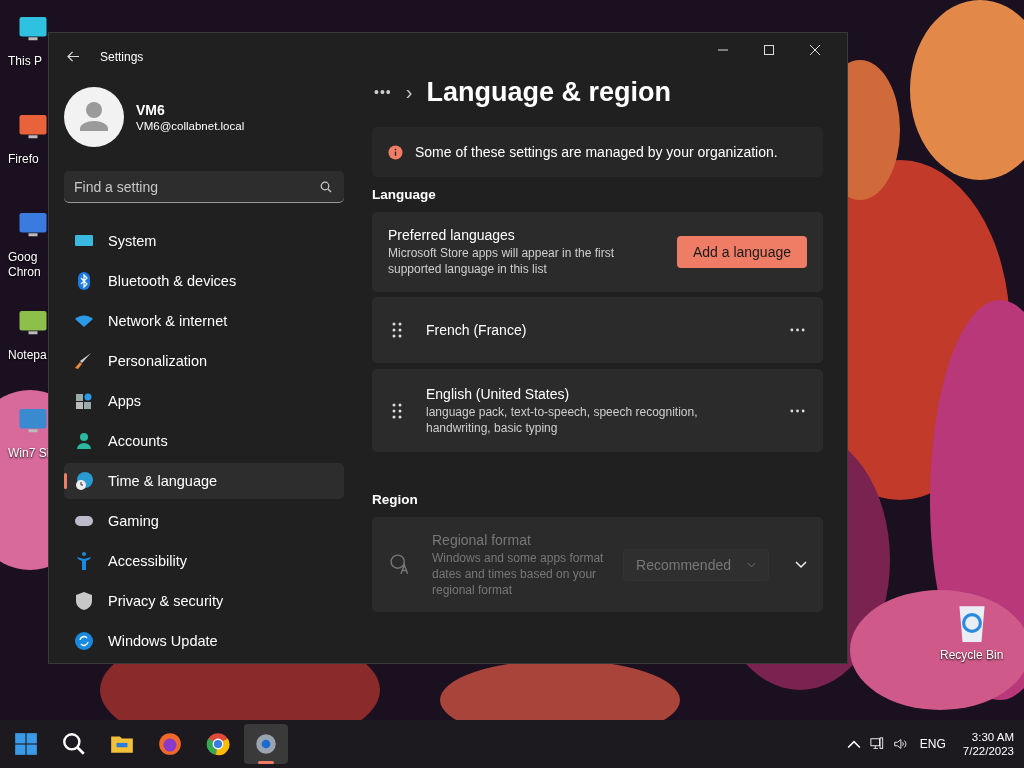 The height and width of the screenshot is (768, 1024). What do you see at coordinates (204, 441) in the screenshot?
I see `nav-item: Accounts` at bounding box center [204, 441].